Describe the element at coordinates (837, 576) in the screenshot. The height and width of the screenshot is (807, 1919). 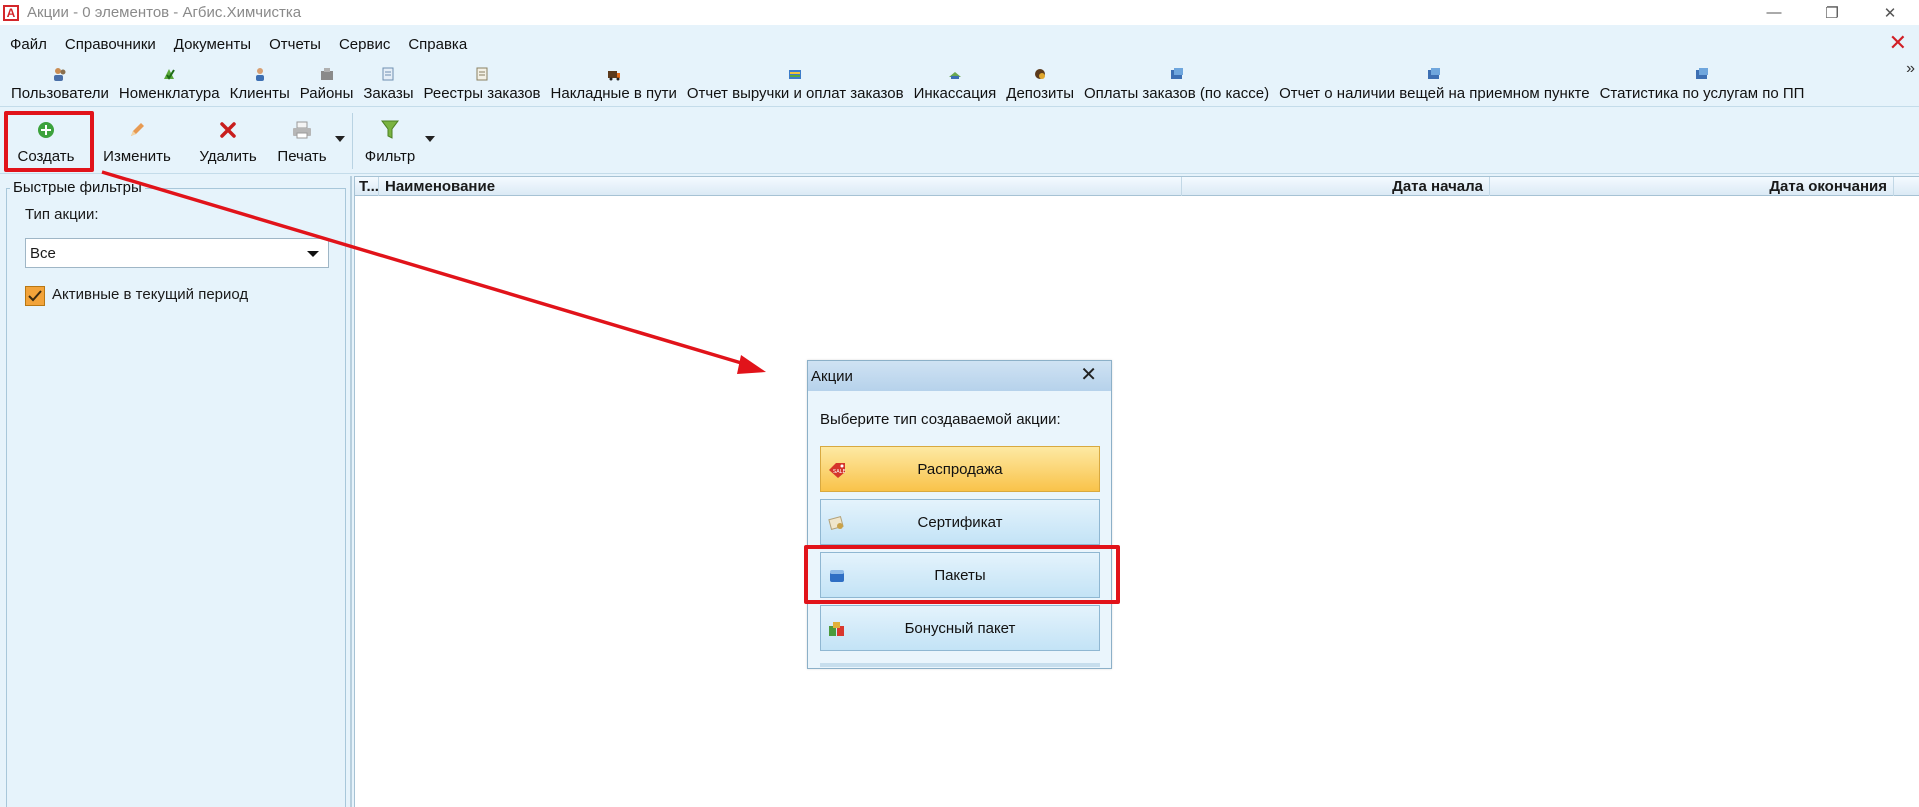
I see `package-box-icon` at that location.